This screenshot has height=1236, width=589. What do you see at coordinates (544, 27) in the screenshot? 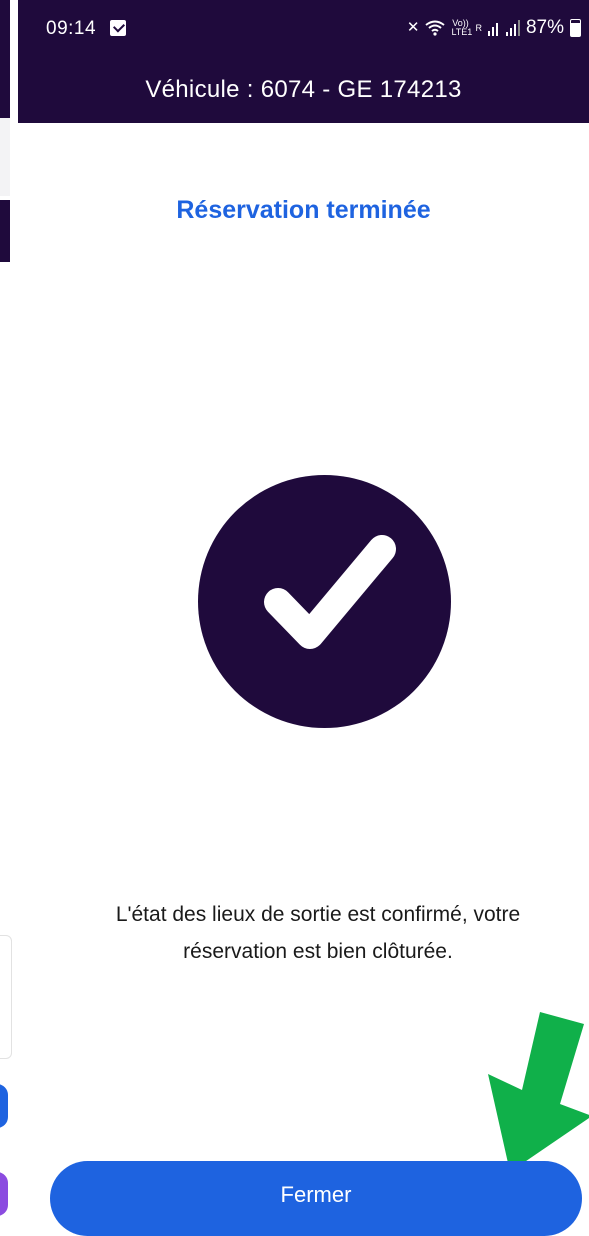
I see `battery-percent: 87%` at bounding box center [544, 27].